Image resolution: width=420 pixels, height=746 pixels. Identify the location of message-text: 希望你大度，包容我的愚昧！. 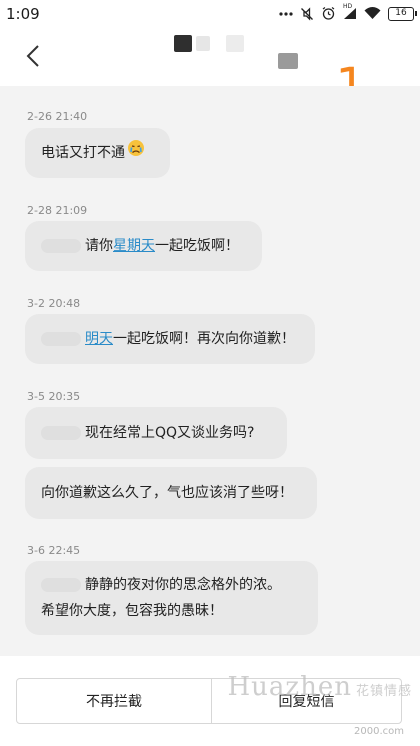
(132, 611).